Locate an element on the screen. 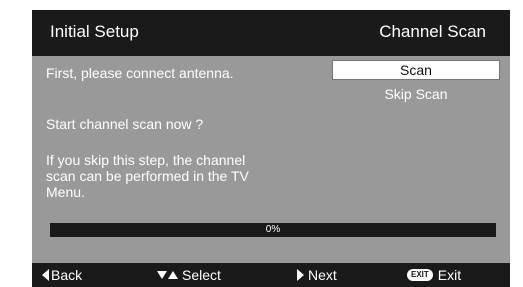  scan-option: Scan is located at coordinates (416, 70).